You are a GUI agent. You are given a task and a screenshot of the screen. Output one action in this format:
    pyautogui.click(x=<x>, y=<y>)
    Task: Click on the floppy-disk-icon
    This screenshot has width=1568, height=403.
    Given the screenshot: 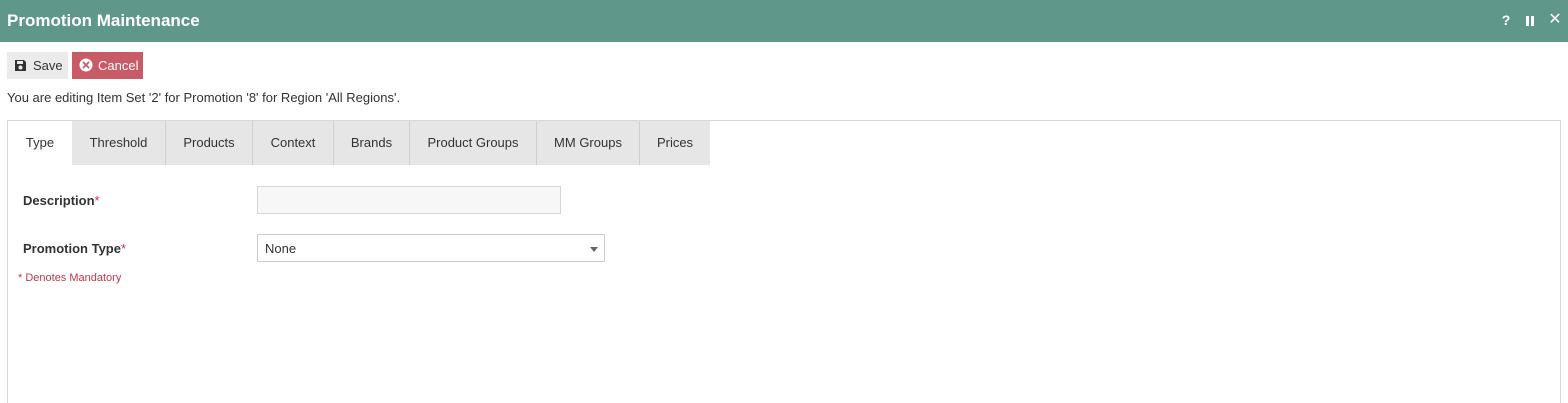 What is the action you would take?
    pyautogui.click(x=20, y=65)
    